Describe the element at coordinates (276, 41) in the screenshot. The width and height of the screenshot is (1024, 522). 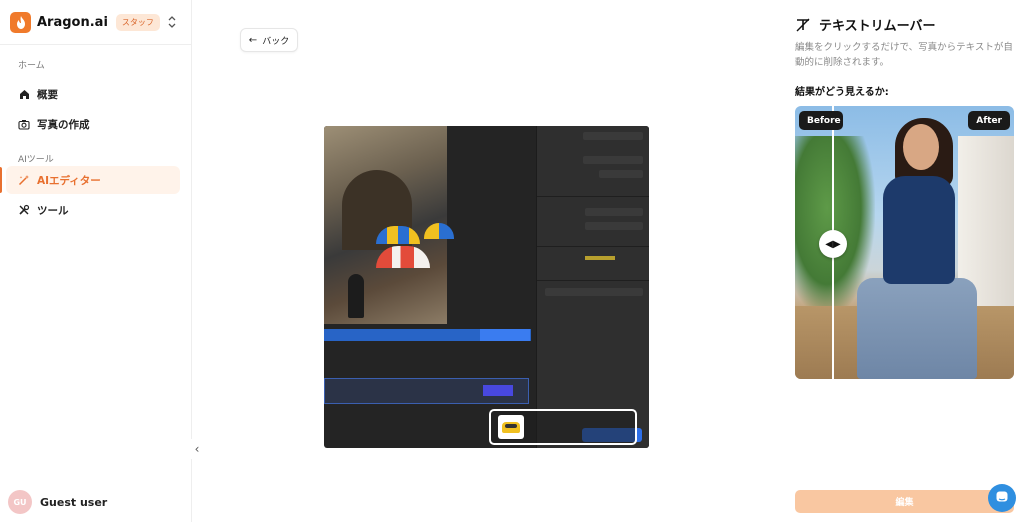
I see `back-button-label: バック` at that location.